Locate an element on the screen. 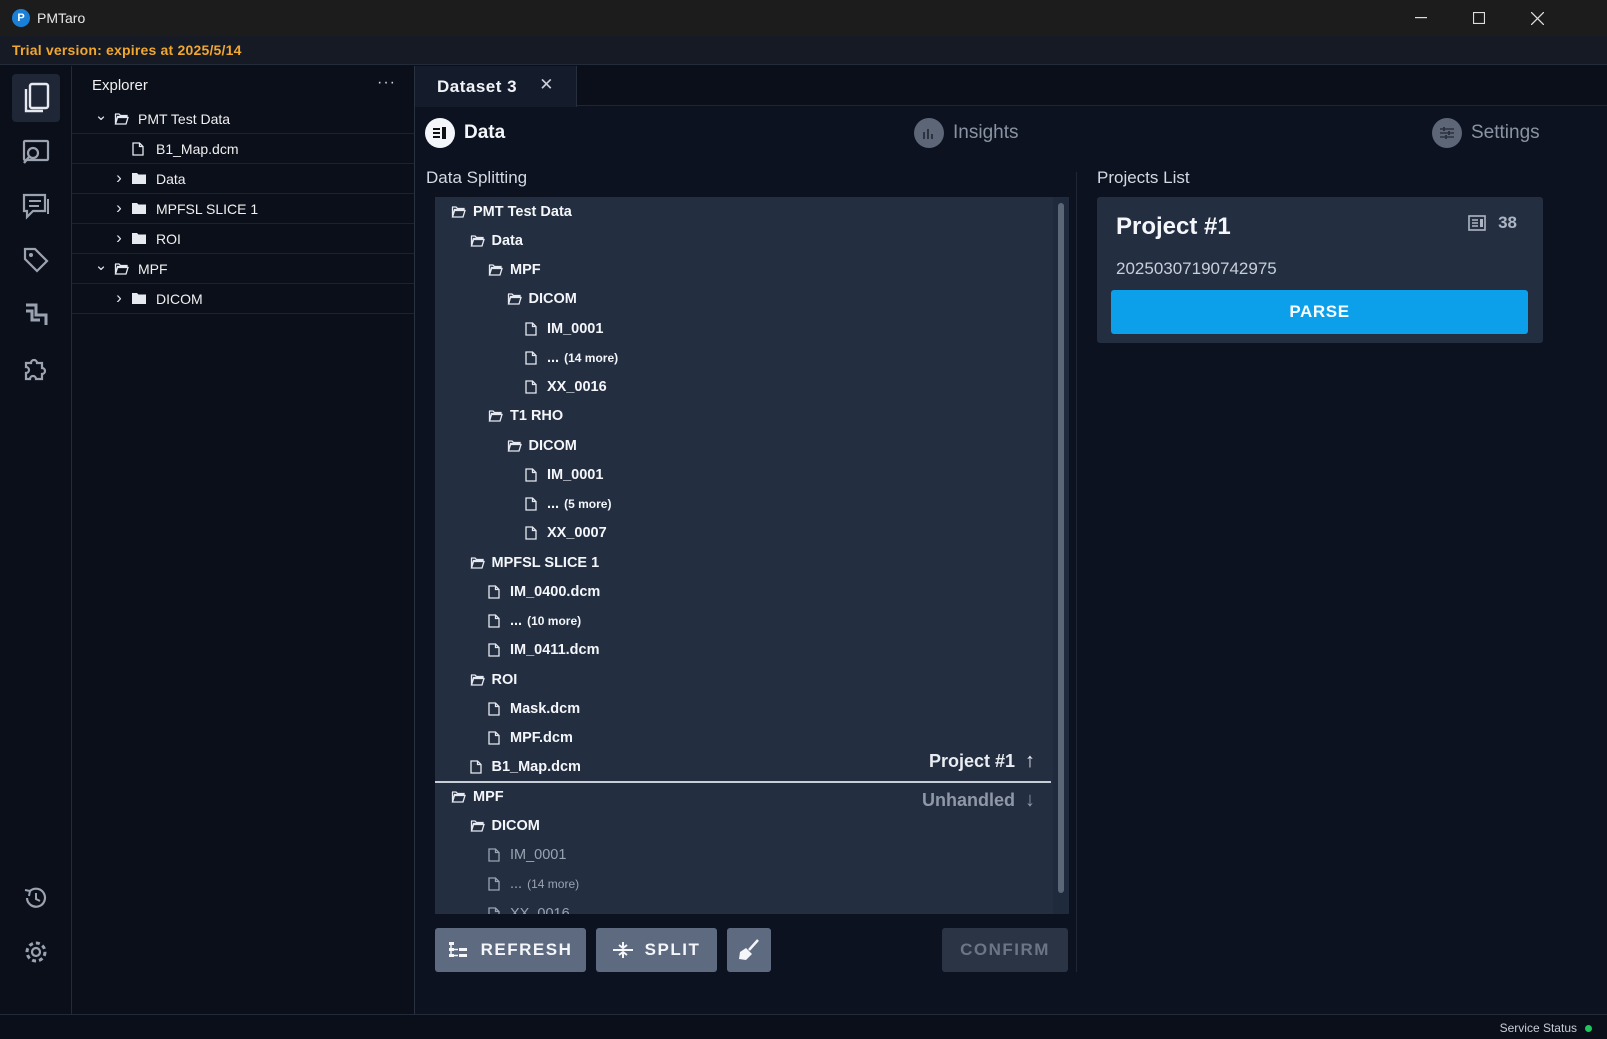 The width and height of the screenshot is (1607, 1039). minimize-icon is located at coordinates (1421, 18).